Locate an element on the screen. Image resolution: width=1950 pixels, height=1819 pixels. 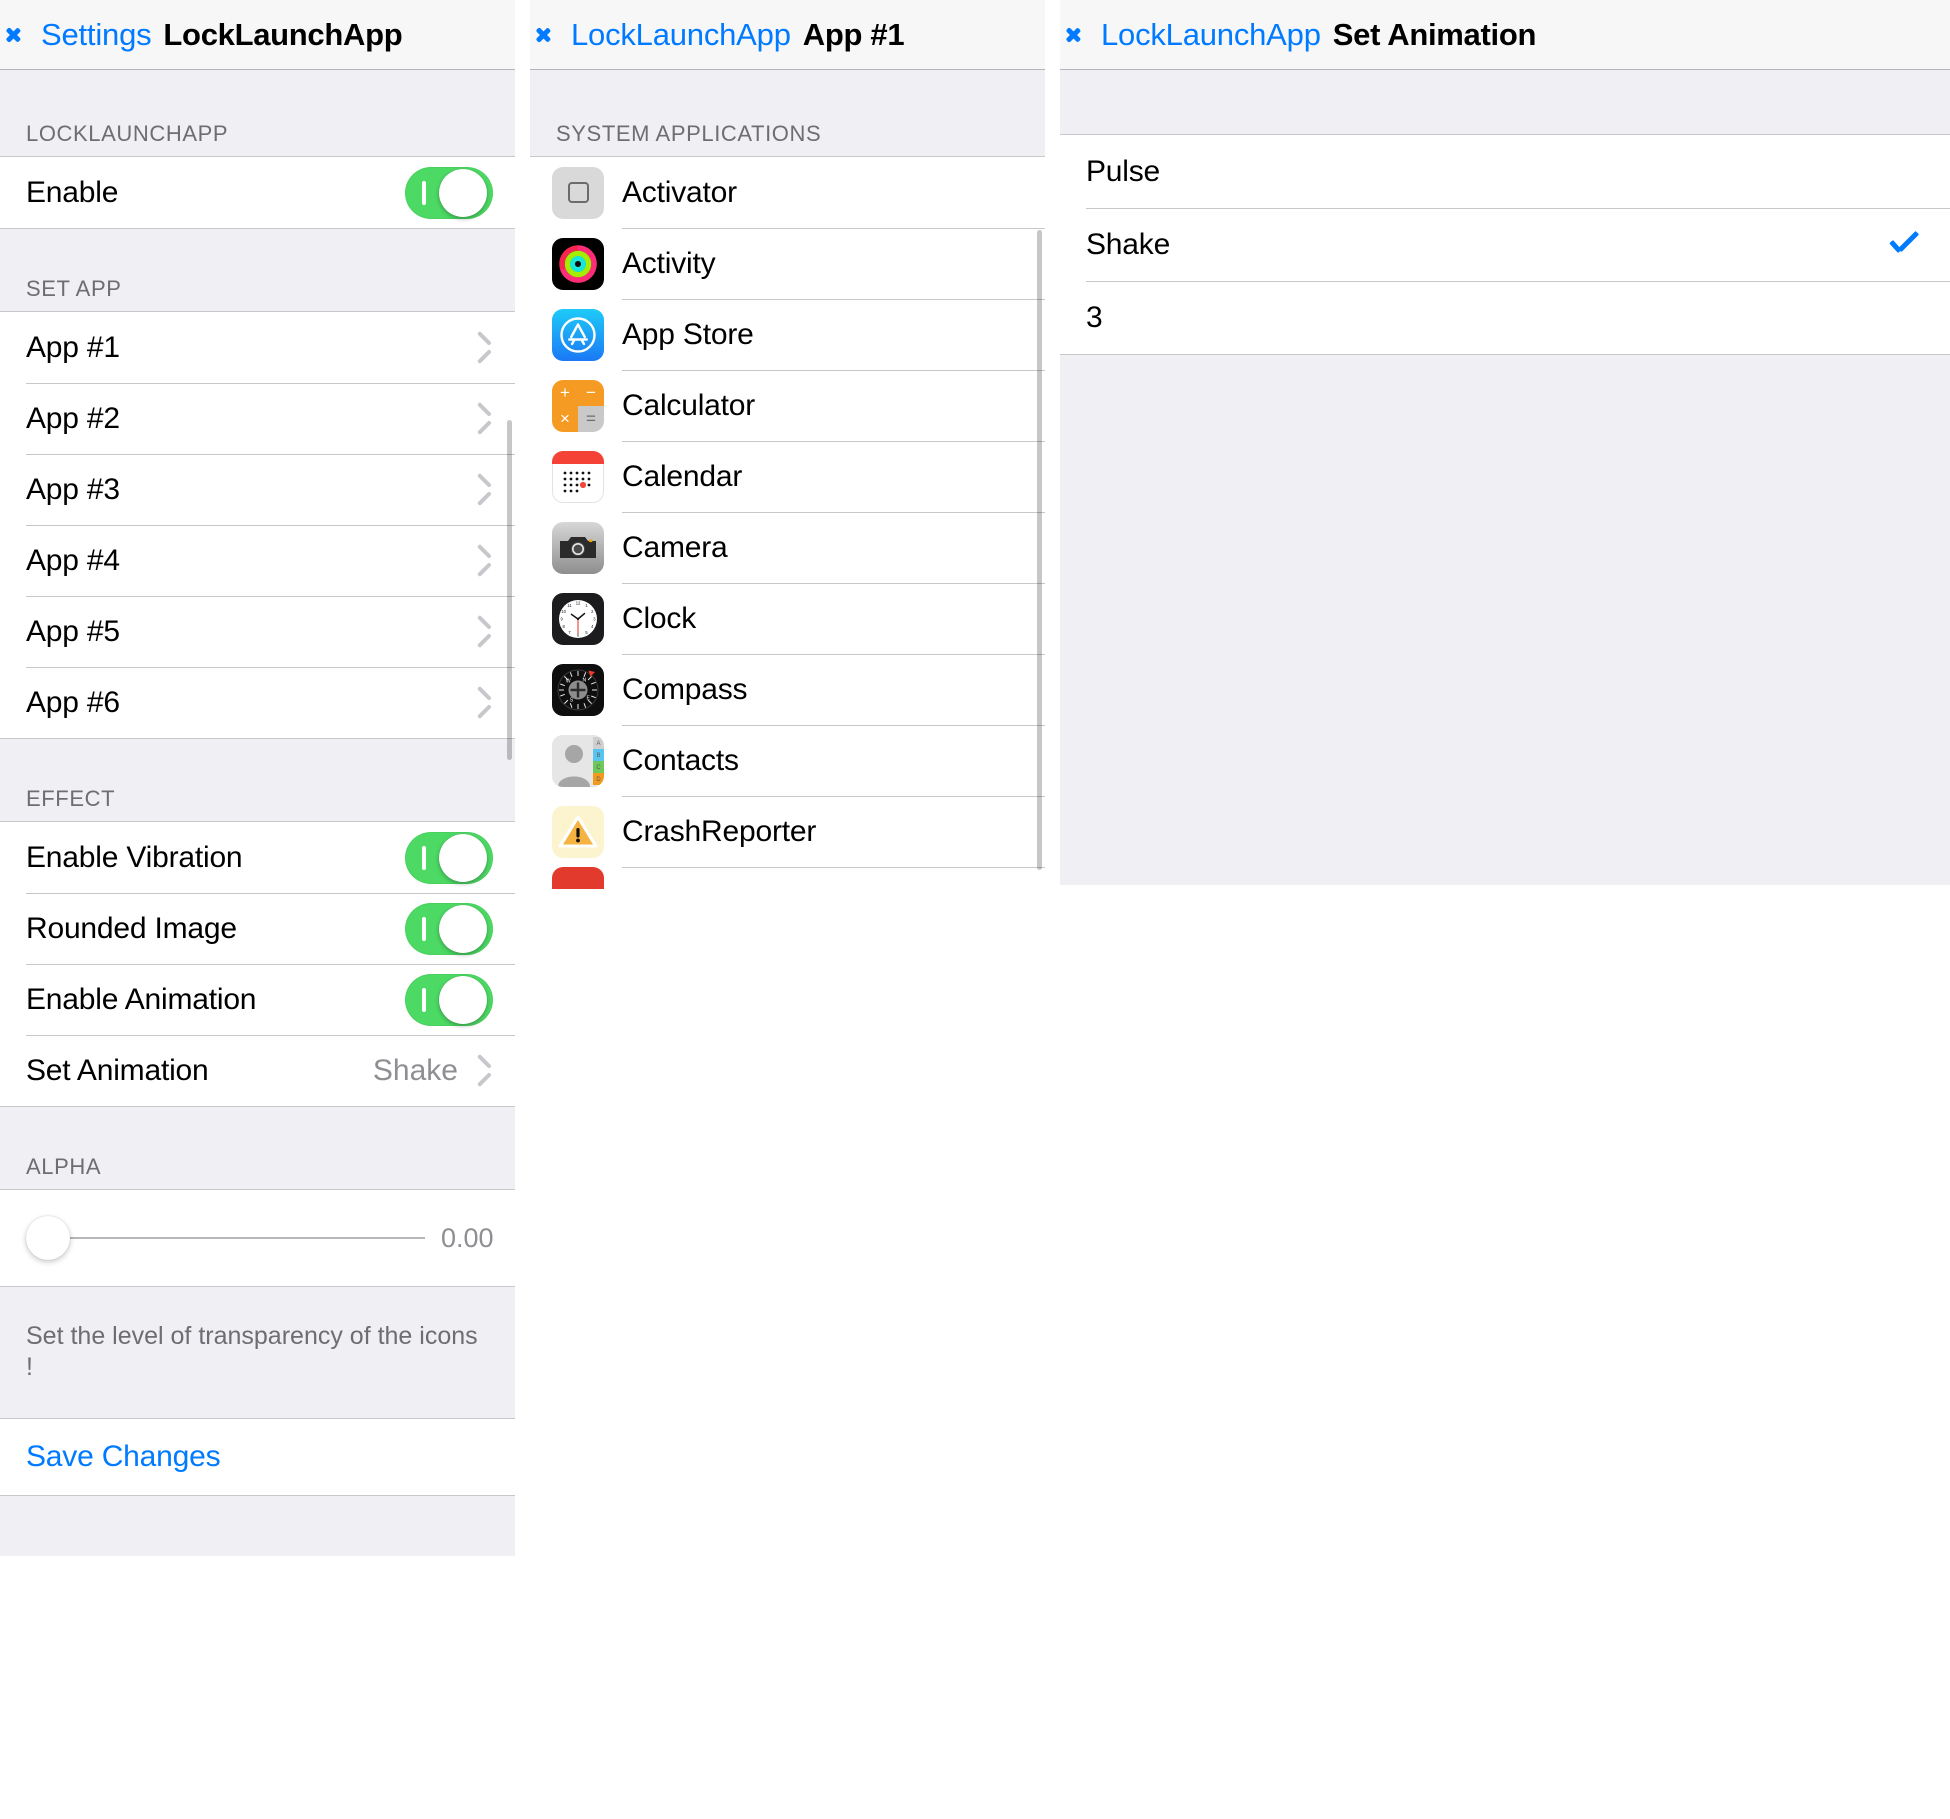
animation-options-list: Pulse Shake 3 is located at coordinates (1505, 244).